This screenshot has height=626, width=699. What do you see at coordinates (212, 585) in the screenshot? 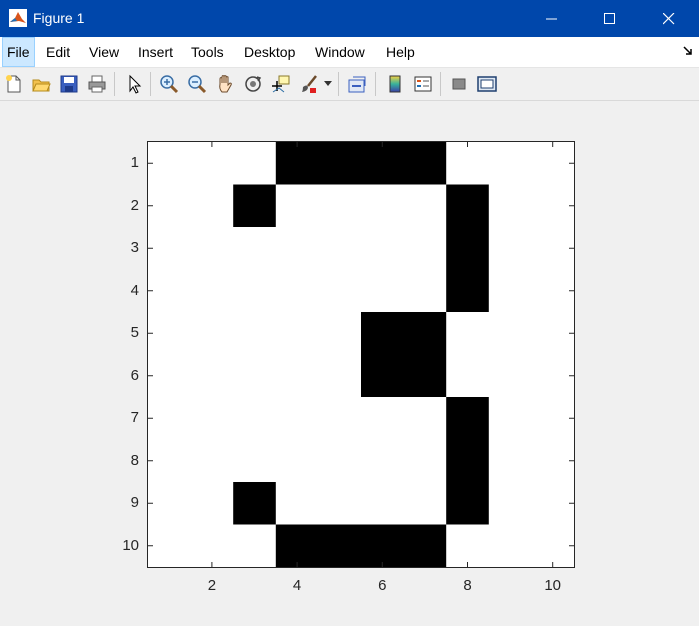
I see `x-tick-label: 2` at bounding box center [212, 585].